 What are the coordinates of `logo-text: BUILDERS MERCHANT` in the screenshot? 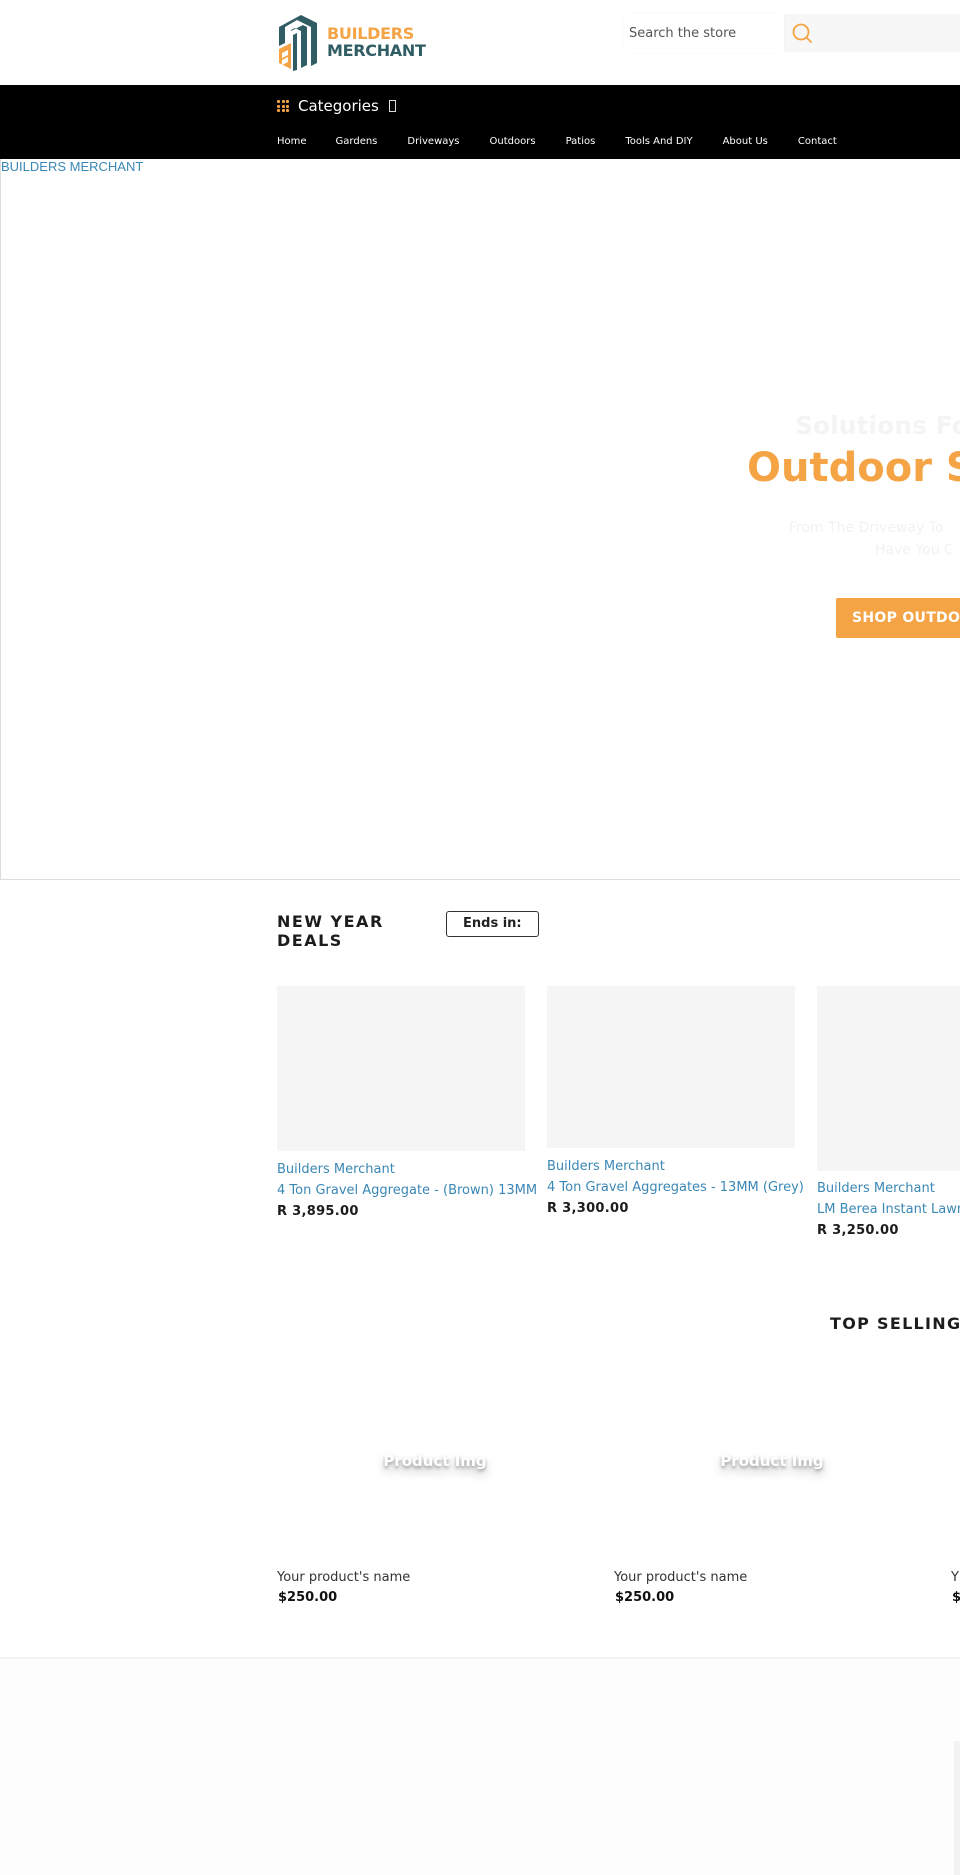 It's located at (376, 42).